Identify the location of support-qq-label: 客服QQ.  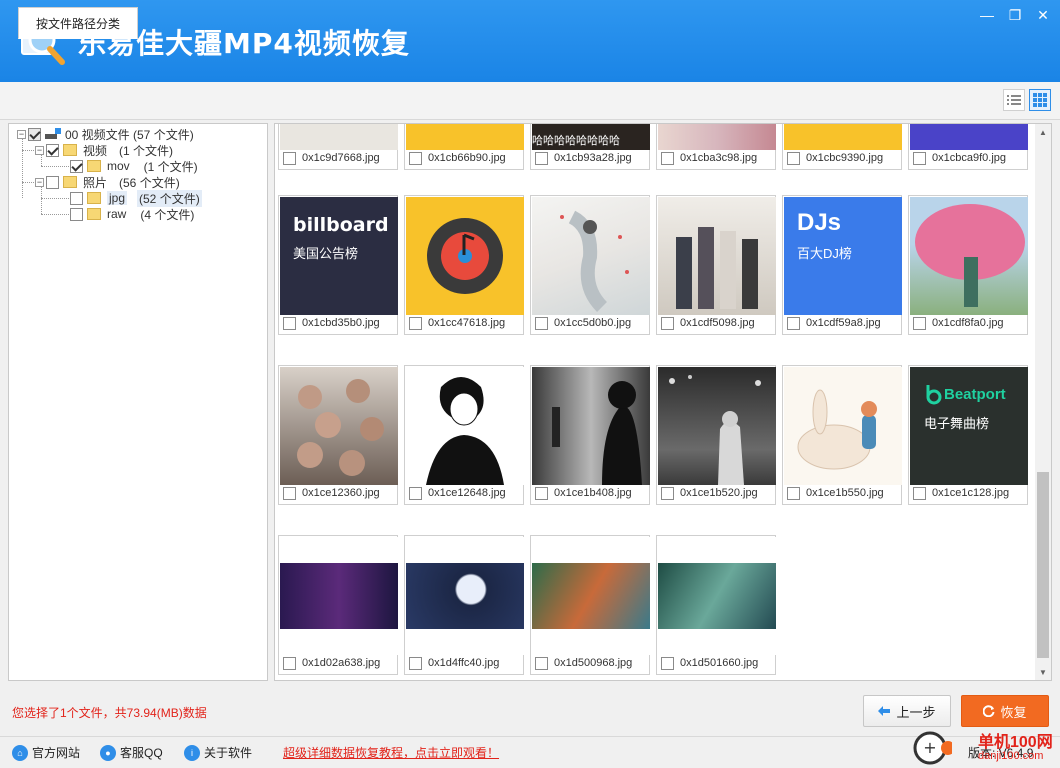
(141, 753).